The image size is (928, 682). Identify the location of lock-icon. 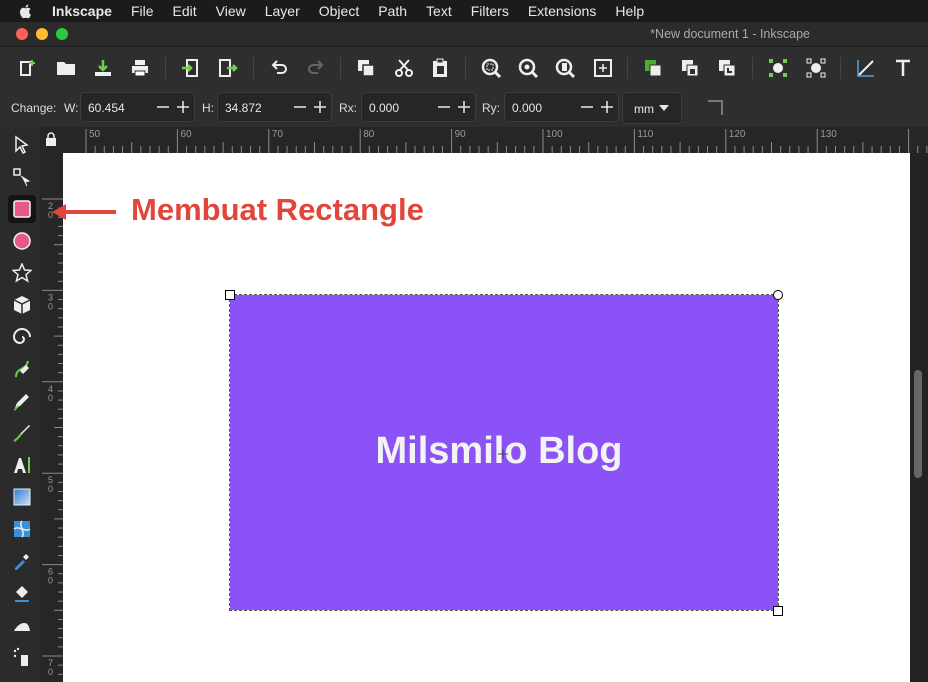
(51, 139).